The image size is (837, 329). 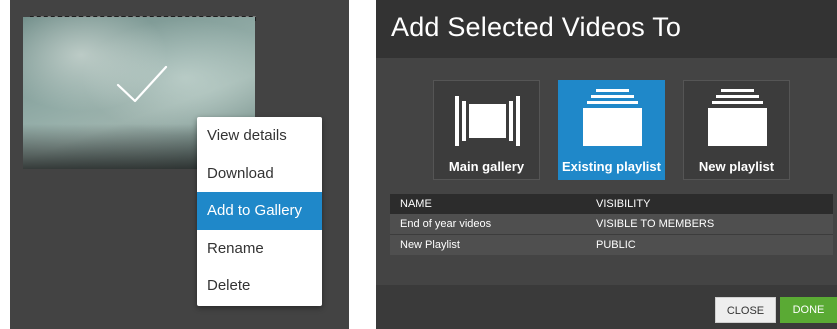 I want to click on menu-item-view-details: View details, so click(x=259, y=136).